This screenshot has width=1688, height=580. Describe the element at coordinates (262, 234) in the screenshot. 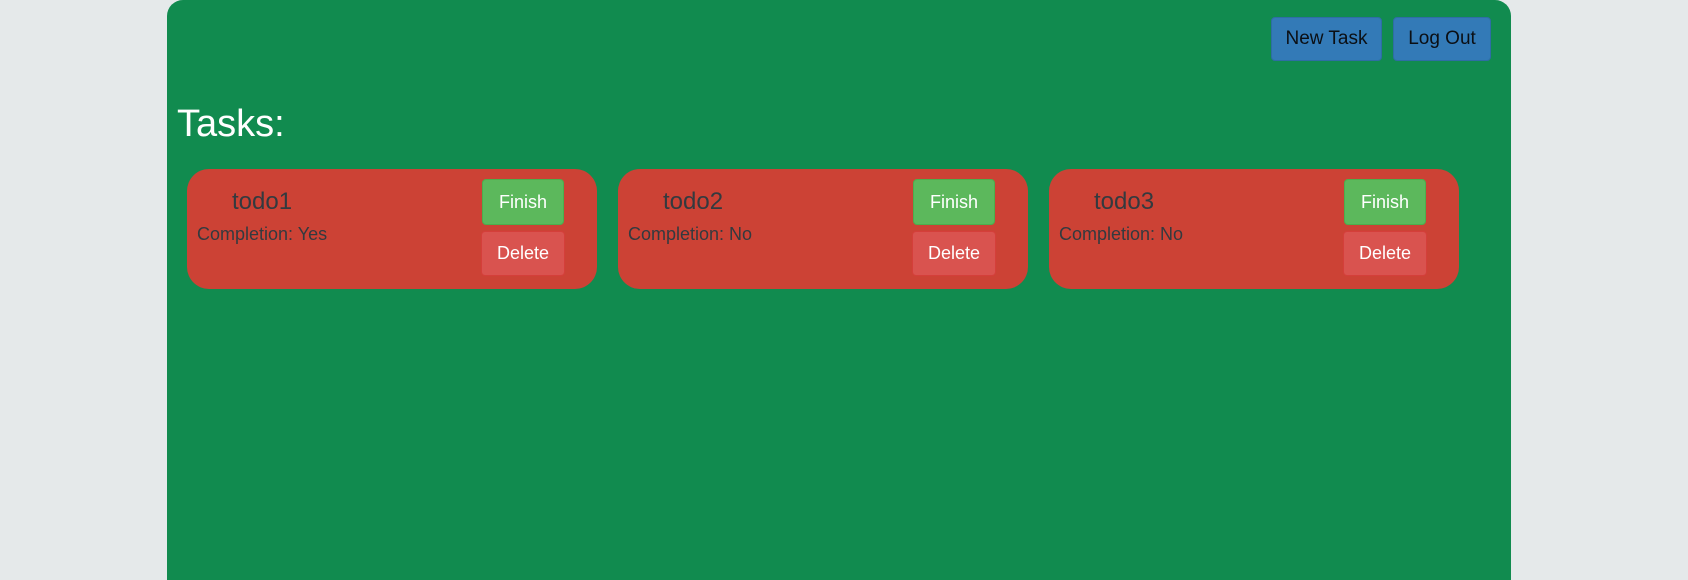

I see `task-completion: Completion: Yes` at that location.